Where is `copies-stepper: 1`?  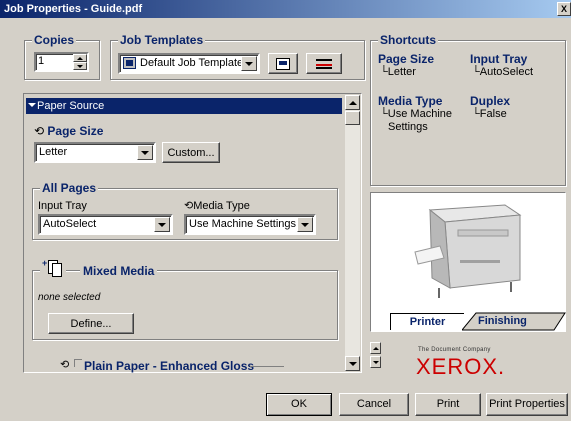 copies-stepper: 1 is located at coordinates (61, 62).